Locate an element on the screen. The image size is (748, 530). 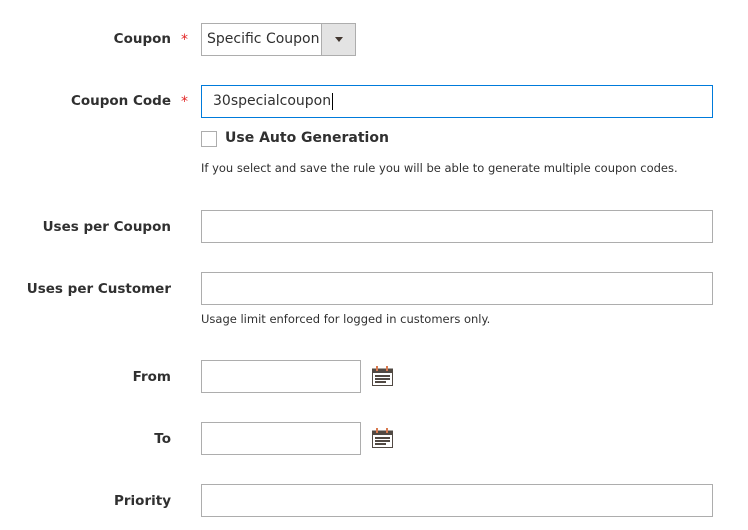
coupon-label: Coupon is located at coordinates (142, 39).